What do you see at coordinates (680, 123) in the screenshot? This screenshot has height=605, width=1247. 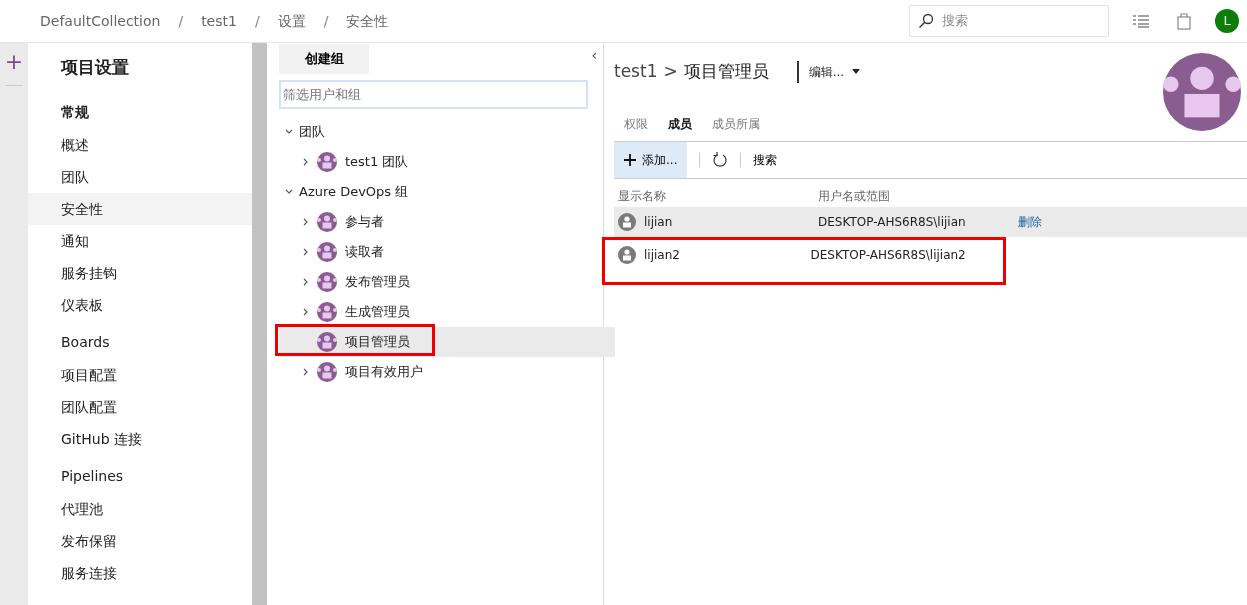 I see `tab: 成员` at bounding box center [680, 123].